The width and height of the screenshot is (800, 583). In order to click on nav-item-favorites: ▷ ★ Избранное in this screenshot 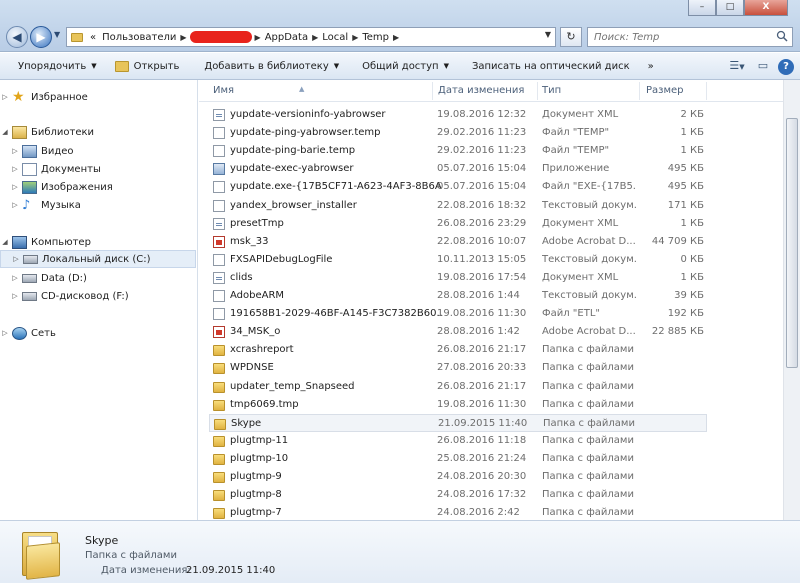, I will do `click(98, 97)`.